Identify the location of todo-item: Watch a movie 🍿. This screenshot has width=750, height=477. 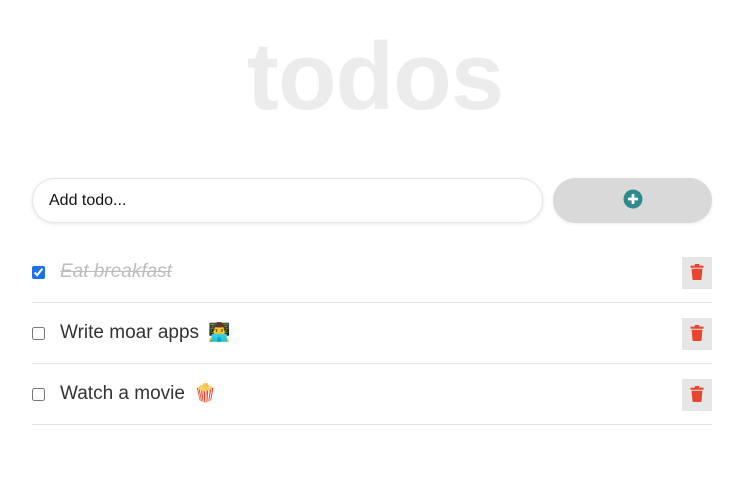
(372, 394).